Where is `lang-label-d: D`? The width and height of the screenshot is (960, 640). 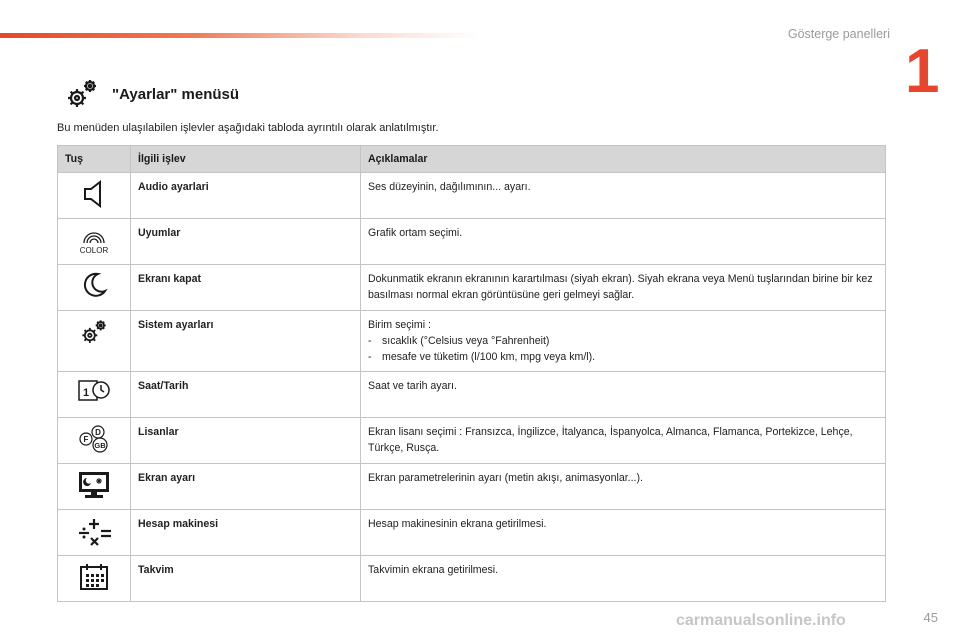
lang-label-d: D is located at coordinates (98, 432).